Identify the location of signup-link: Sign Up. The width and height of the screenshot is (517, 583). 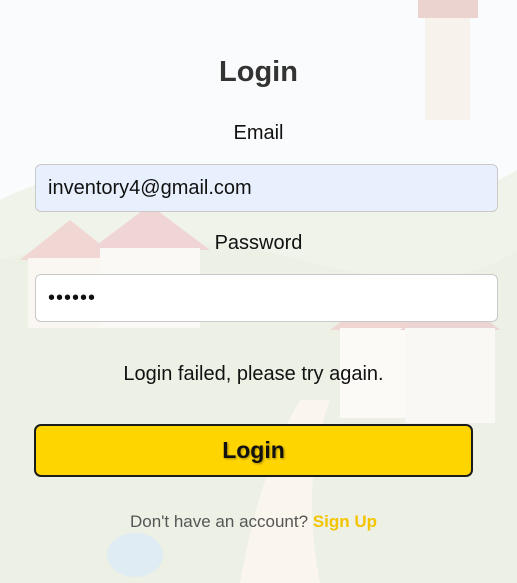
(345, 521).